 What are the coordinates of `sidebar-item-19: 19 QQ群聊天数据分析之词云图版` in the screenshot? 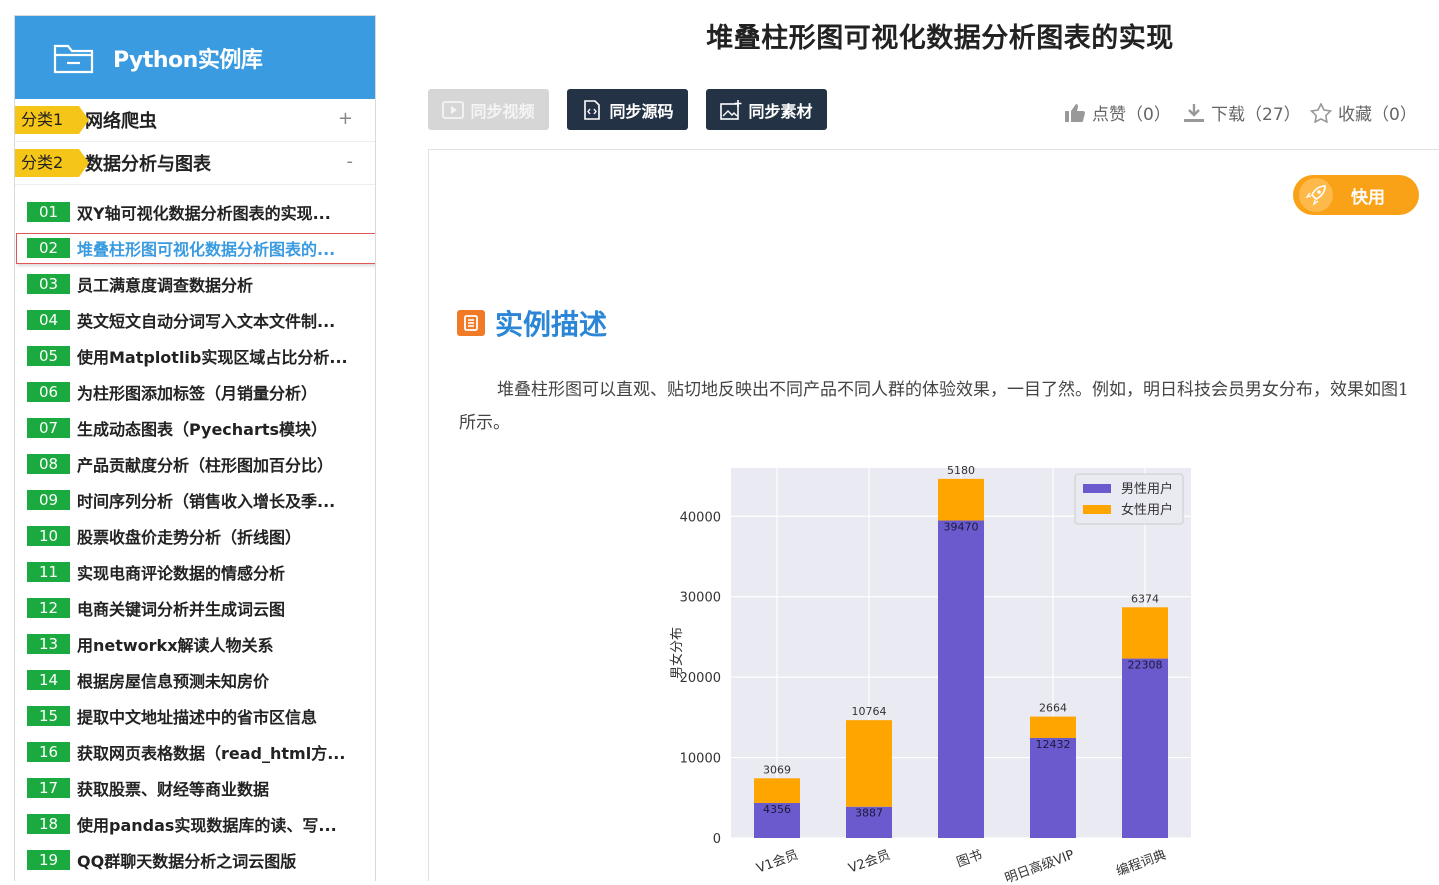 It's located at (195, 860).